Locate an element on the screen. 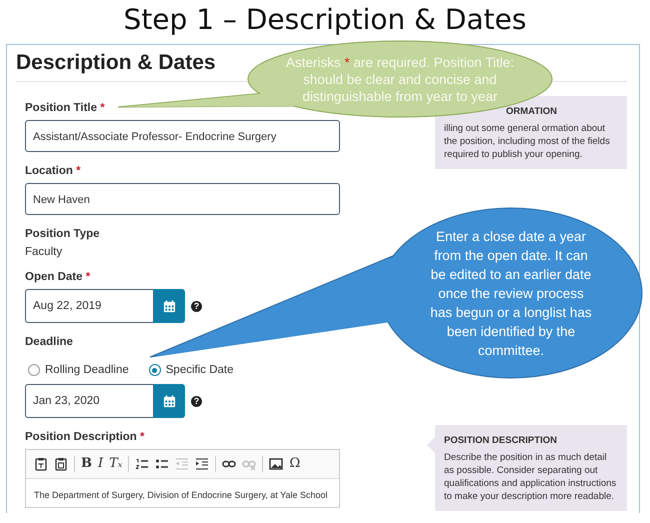 The height and width of the screenshot is (523, 650). callout-text: Enter a close date a year from the open date. It can be edited to an earlier date once the review process has begun or a longlist has been identified by the committee. is located at coordinates (511, 294).